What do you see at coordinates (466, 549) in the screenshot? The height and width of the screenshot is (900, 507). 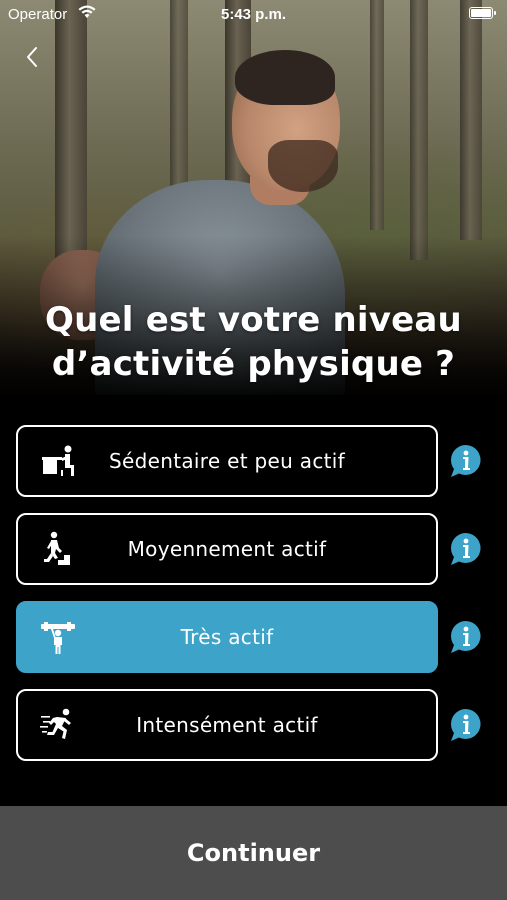 I see `info-button-moderate` at bounding box center [466, 549].